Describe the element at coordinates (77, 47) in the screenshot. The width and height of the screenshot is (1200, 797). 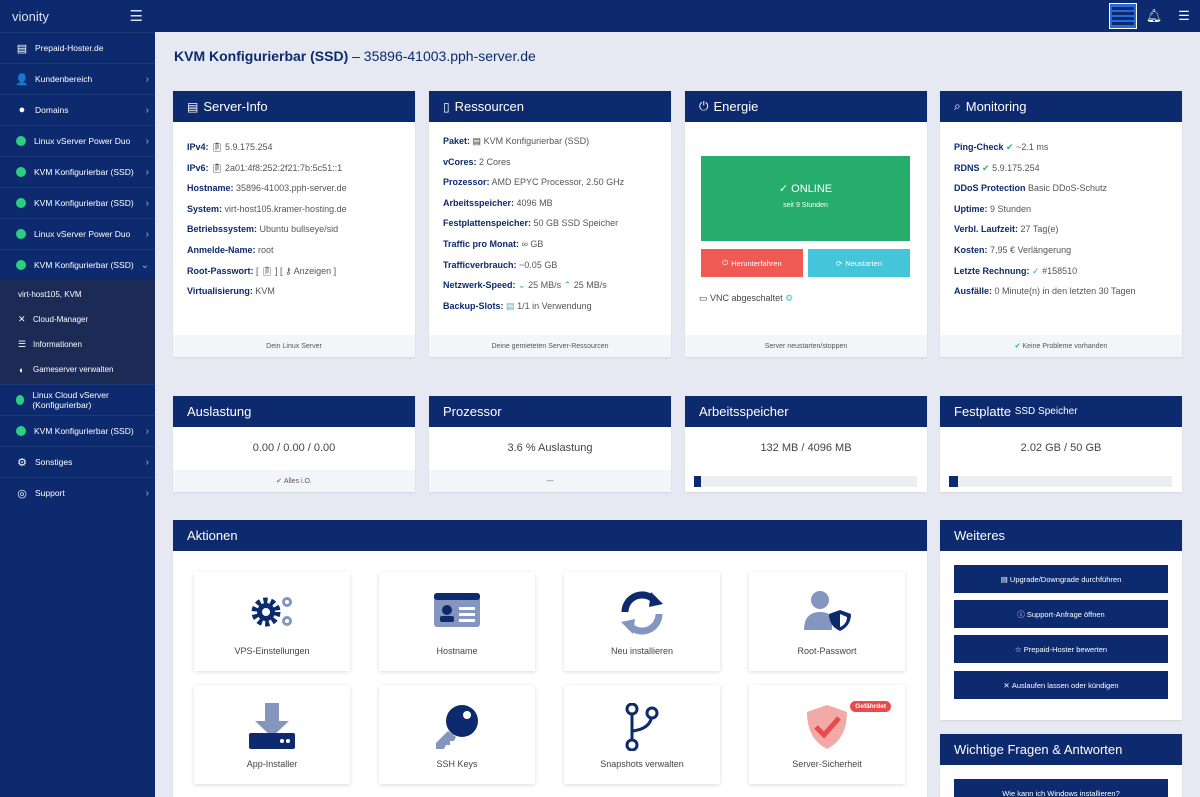
I see `sidebar-item-prepaid-hoster: ▤ Prepaid-Hoster.de` at that location.